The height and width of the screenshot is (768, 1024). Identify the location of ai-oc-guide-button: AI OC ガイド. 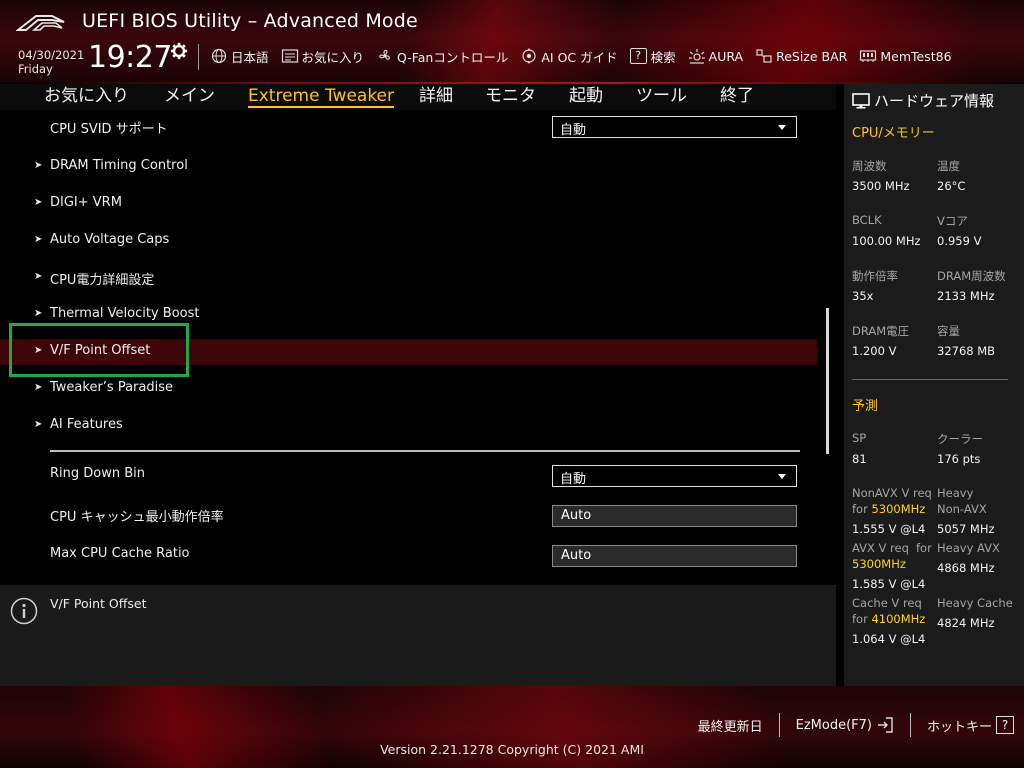
(569, 56).